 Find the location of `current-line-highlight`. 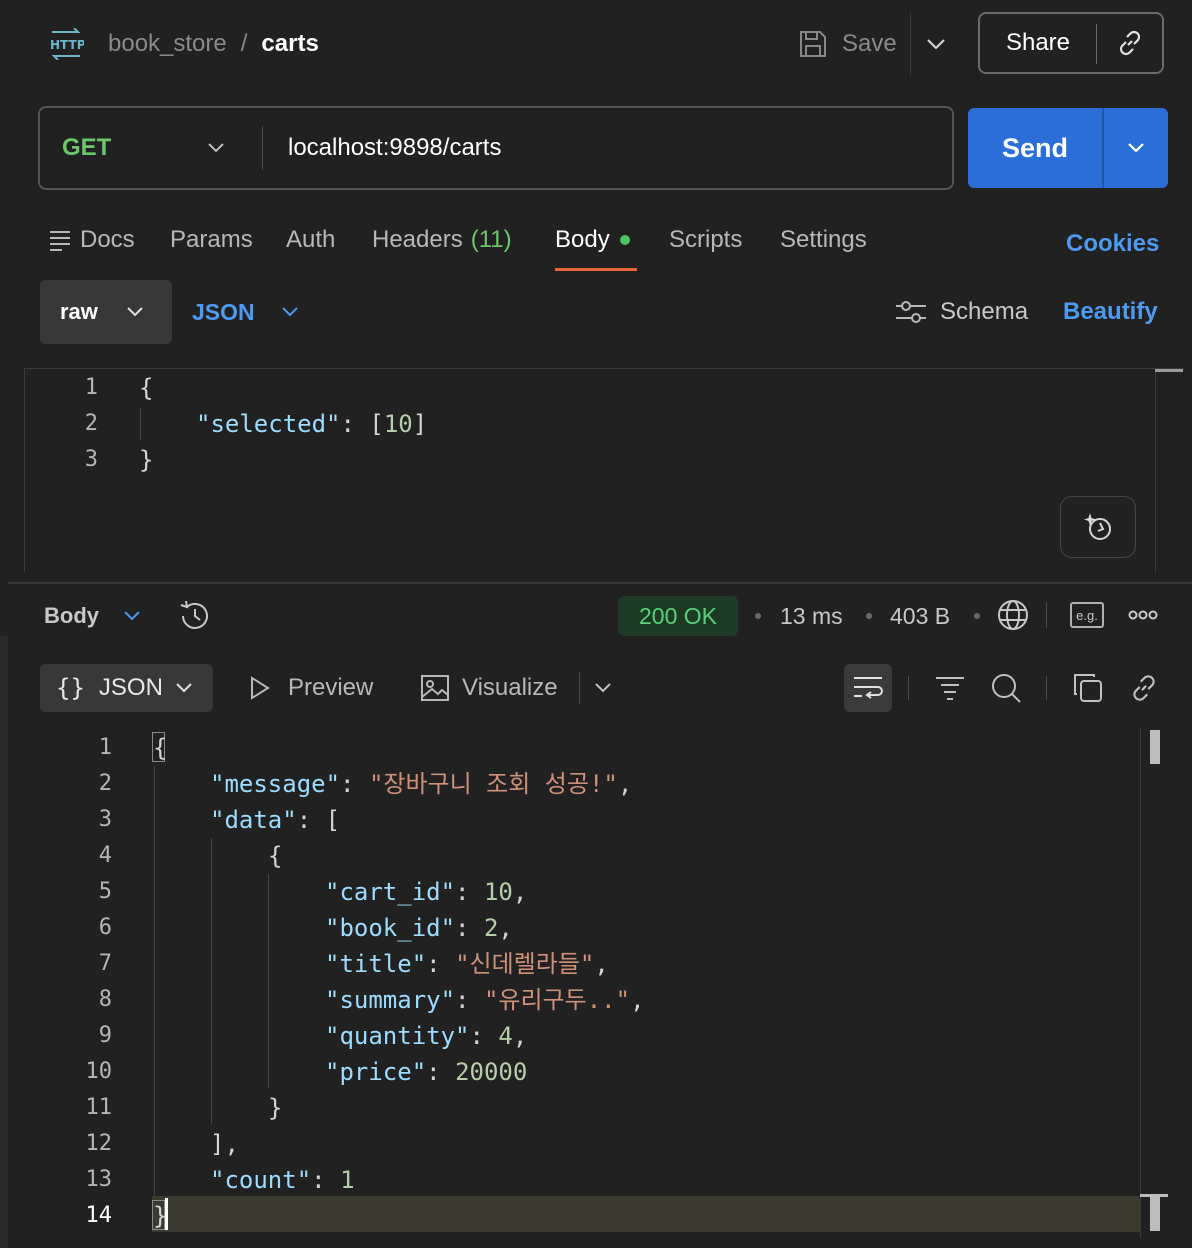

current-line-highlight is located at coordinates (646, 1214).